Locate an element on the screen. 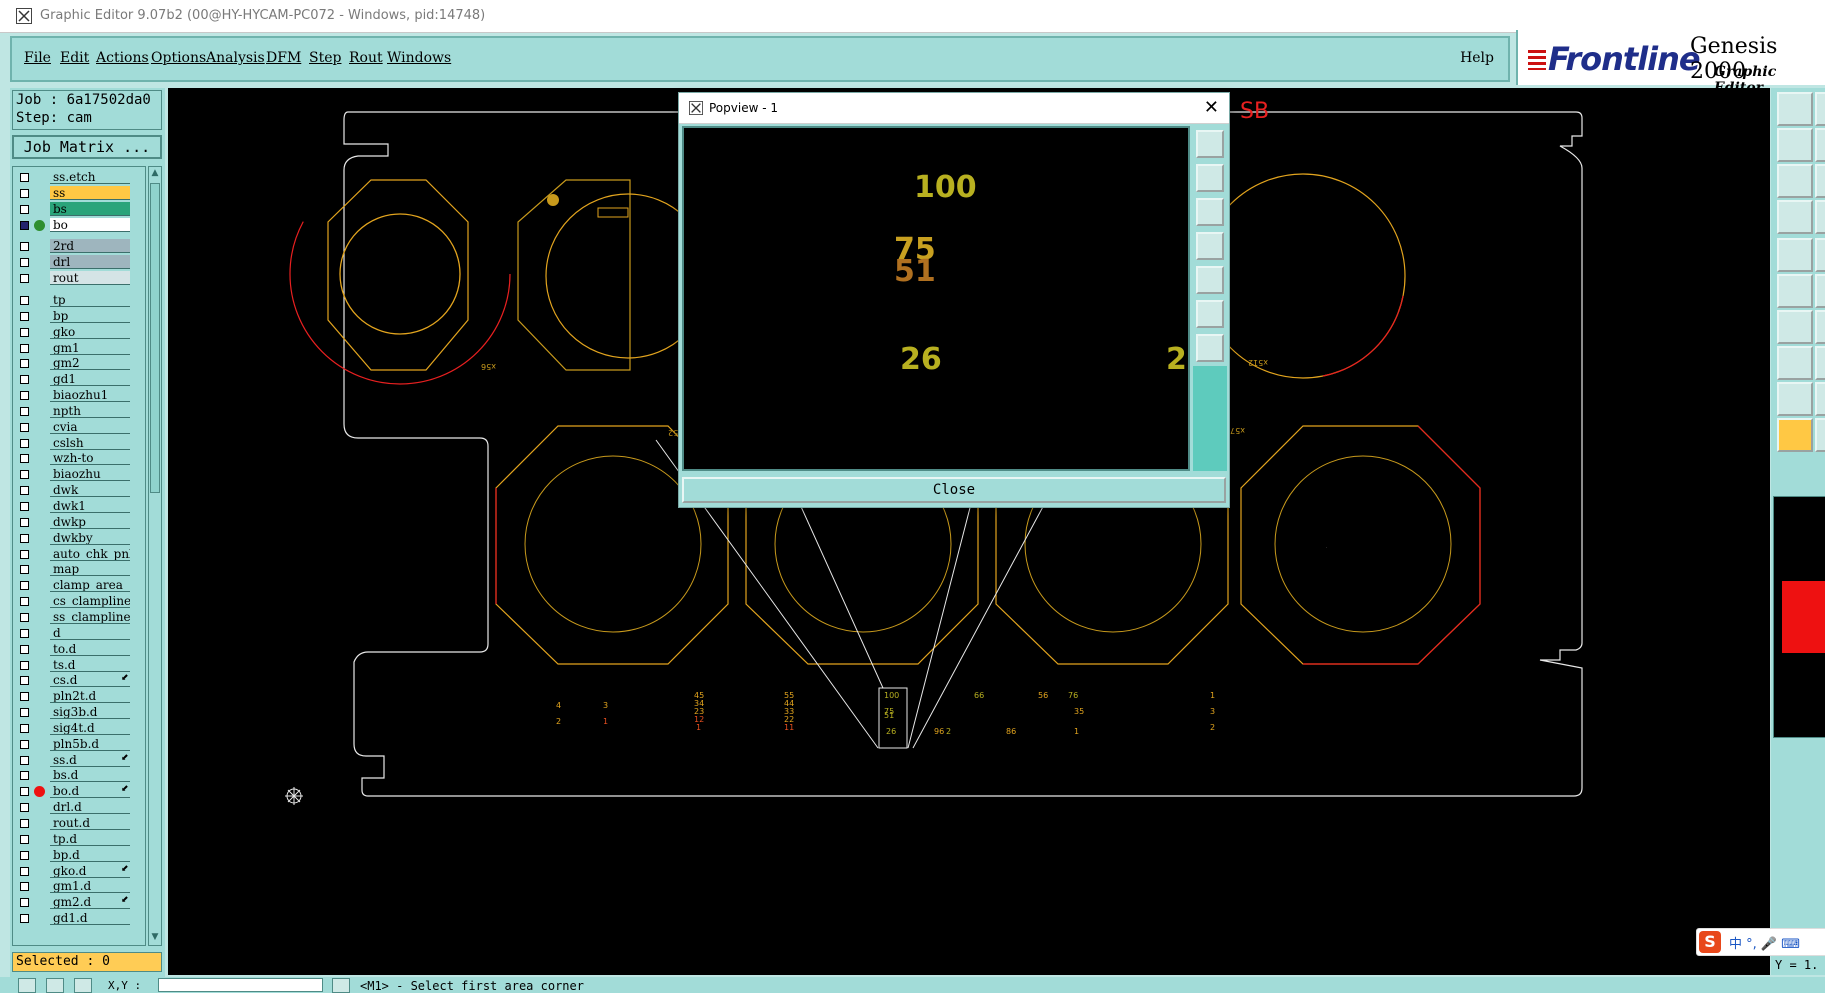  layer-row-ts-d: ts.d is located at coordinates (79, 665).